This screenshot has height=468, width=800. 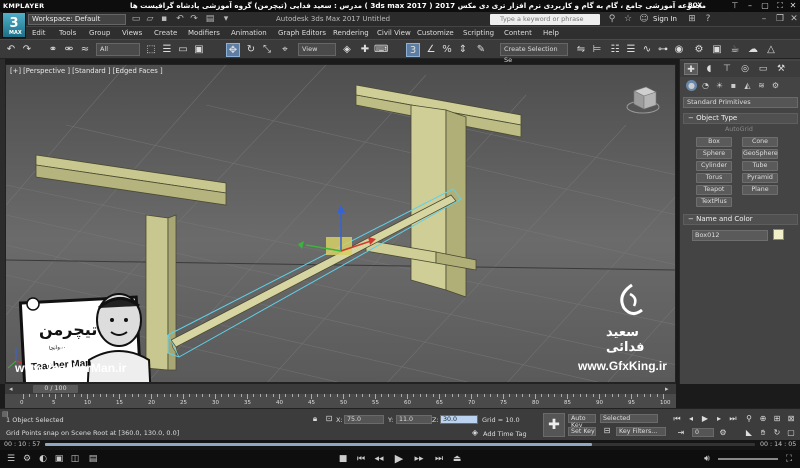 I want to click on link-icon: ⚭, so click(x=53, y=50).